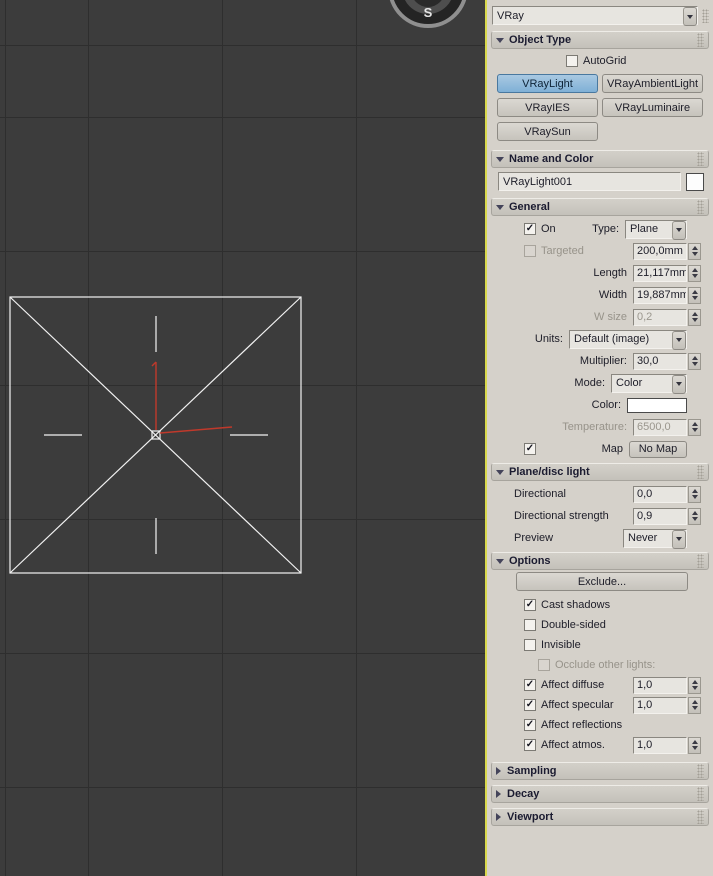  What do you see at coordinates (547, 131) in the screenshot?
I see `vraysun-button: VRaySun` at bounding box center [547, 131].